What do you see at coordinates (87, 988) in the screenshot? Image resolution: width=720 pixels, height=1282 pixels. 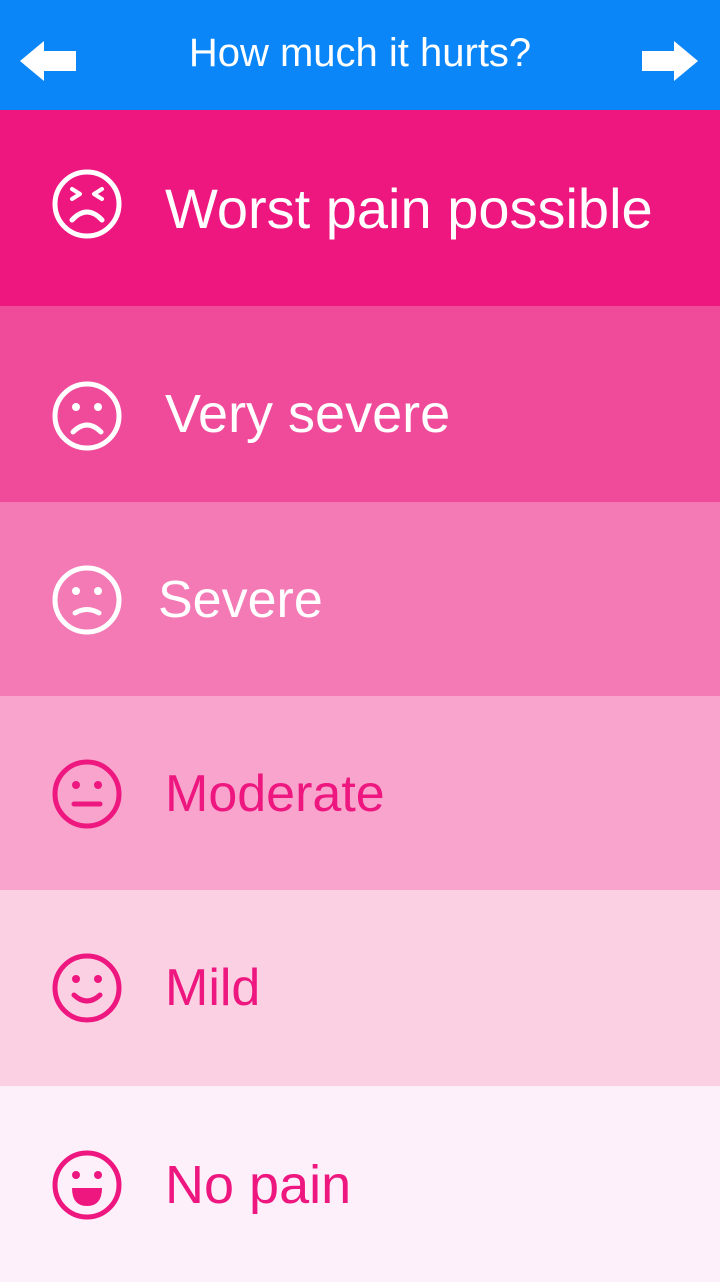 I see `smiling-face-icon` at bounding box center [87, 988].